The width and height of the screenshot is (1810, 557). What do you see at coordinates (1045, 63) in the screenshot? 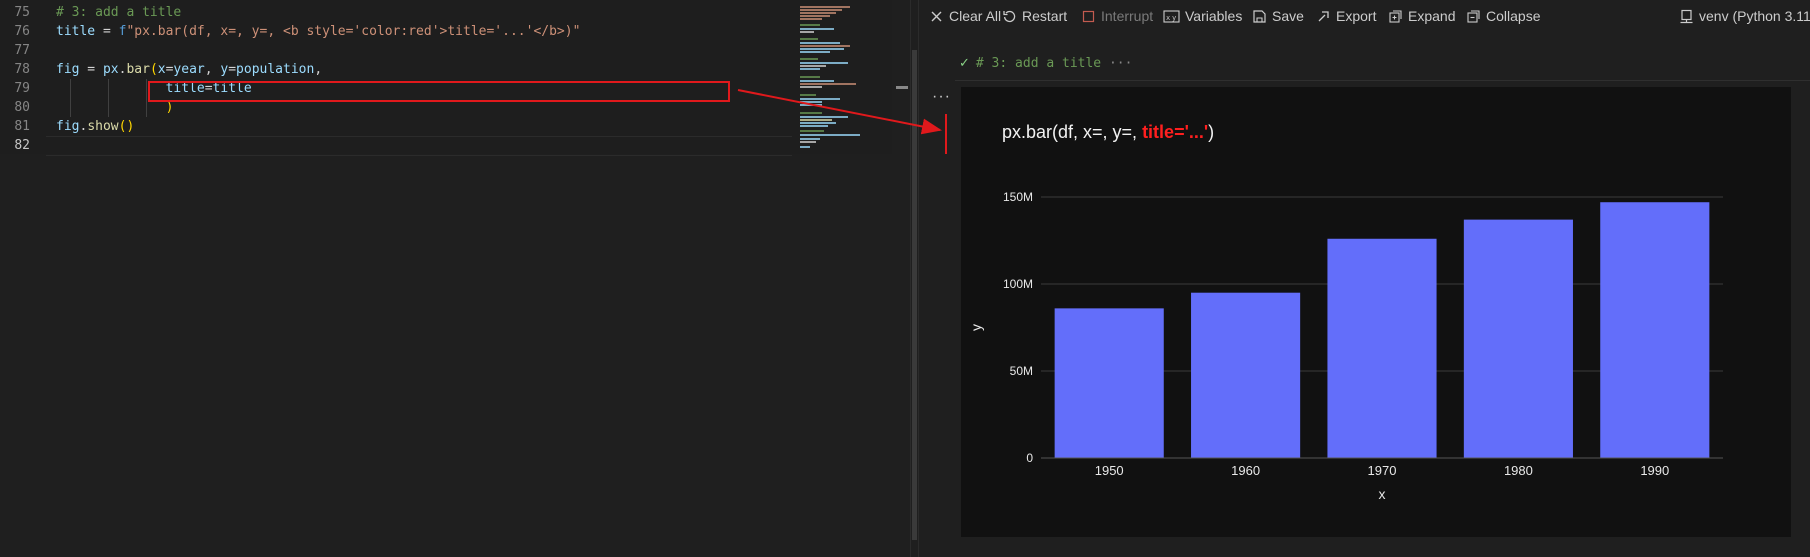
I see `cell-header: ✓ # 3: add a title ···` at bounding box center [1045, 63].